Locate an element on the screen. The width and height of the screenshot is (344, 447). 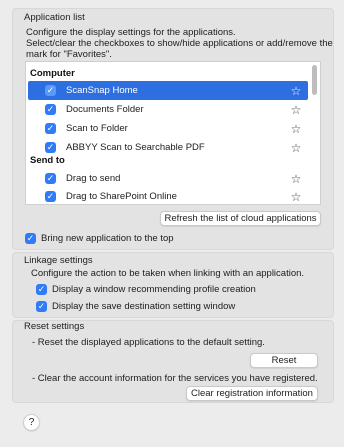
application-list-description-3: mark for "Favorites". is located at coordinates (69, 54).